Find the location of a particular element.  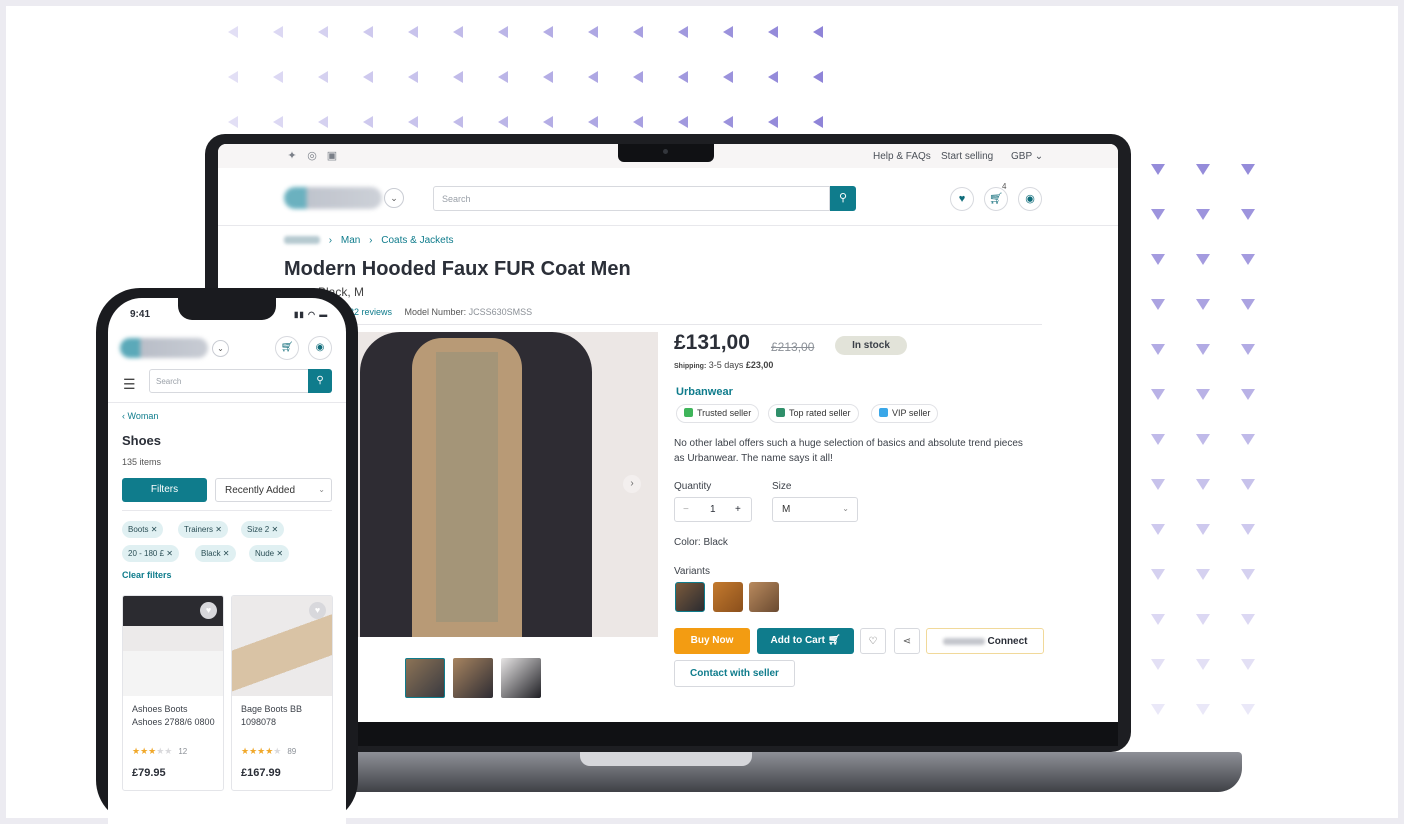

help-link: Help & FAQs is located at coordinates (902, 156).